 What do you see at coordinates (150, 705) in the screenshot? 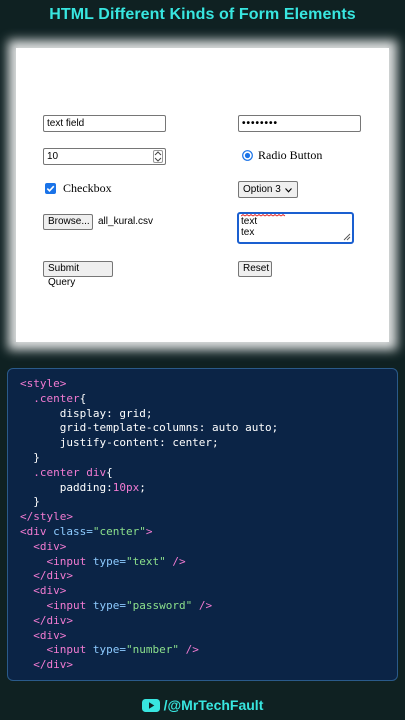
I see `youtube-icon` at bounding box center [150, 705].